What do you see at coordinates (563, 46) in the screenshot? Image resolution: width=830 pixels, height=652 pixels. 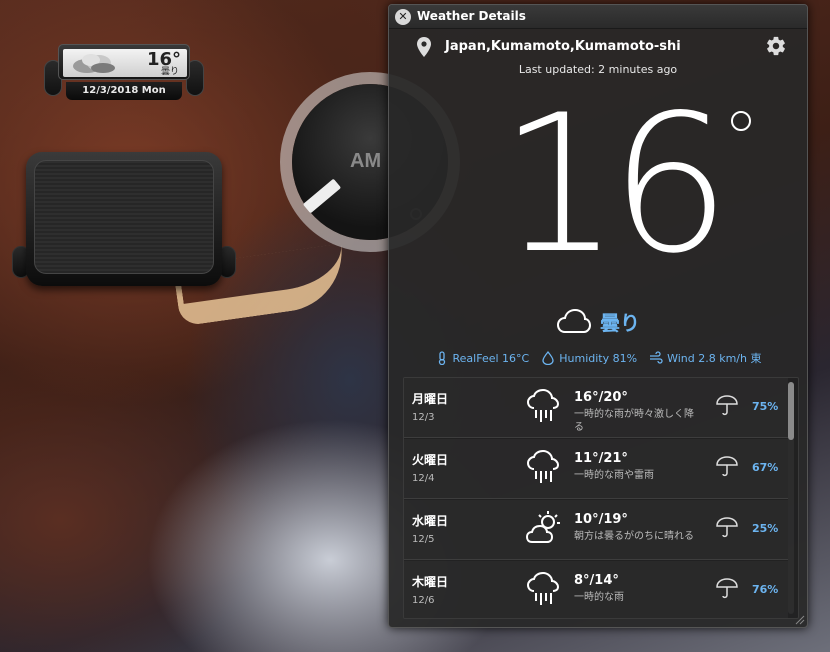 I see `location-label: Japan,Kumamoto,Kumamoto-shi` at bounding box center [563, 46].